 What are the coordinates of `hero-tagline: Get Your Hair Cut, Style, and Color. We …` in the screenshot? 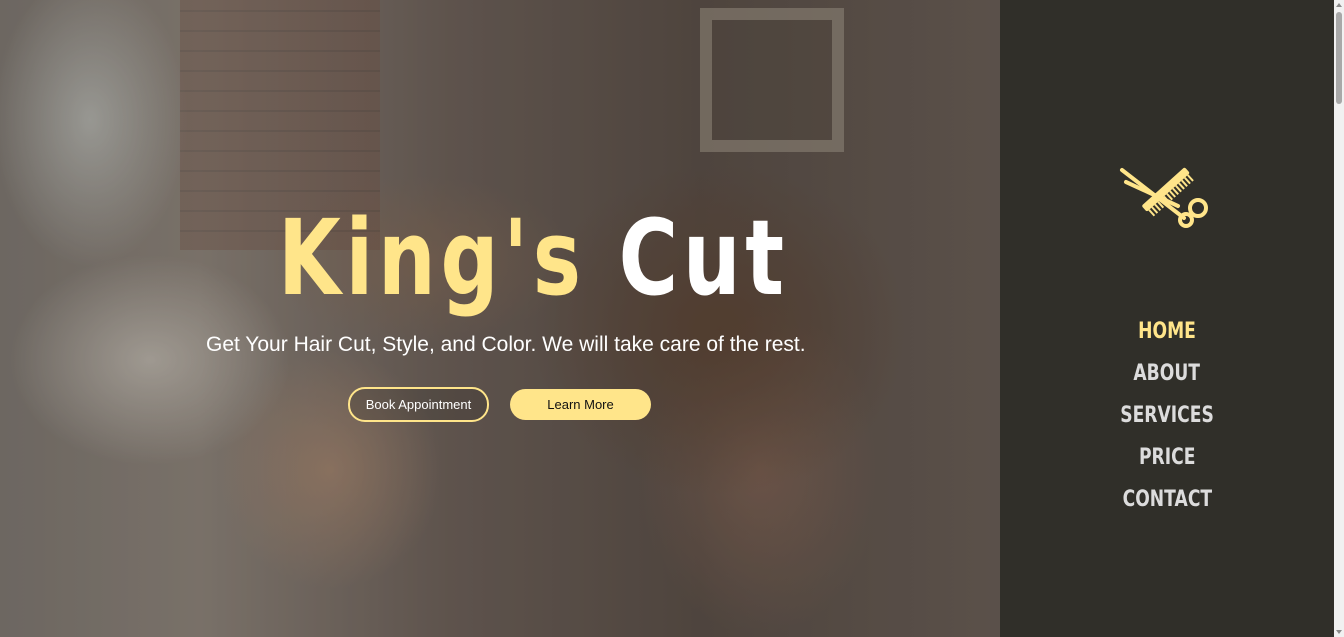 It's located at (506, 344).